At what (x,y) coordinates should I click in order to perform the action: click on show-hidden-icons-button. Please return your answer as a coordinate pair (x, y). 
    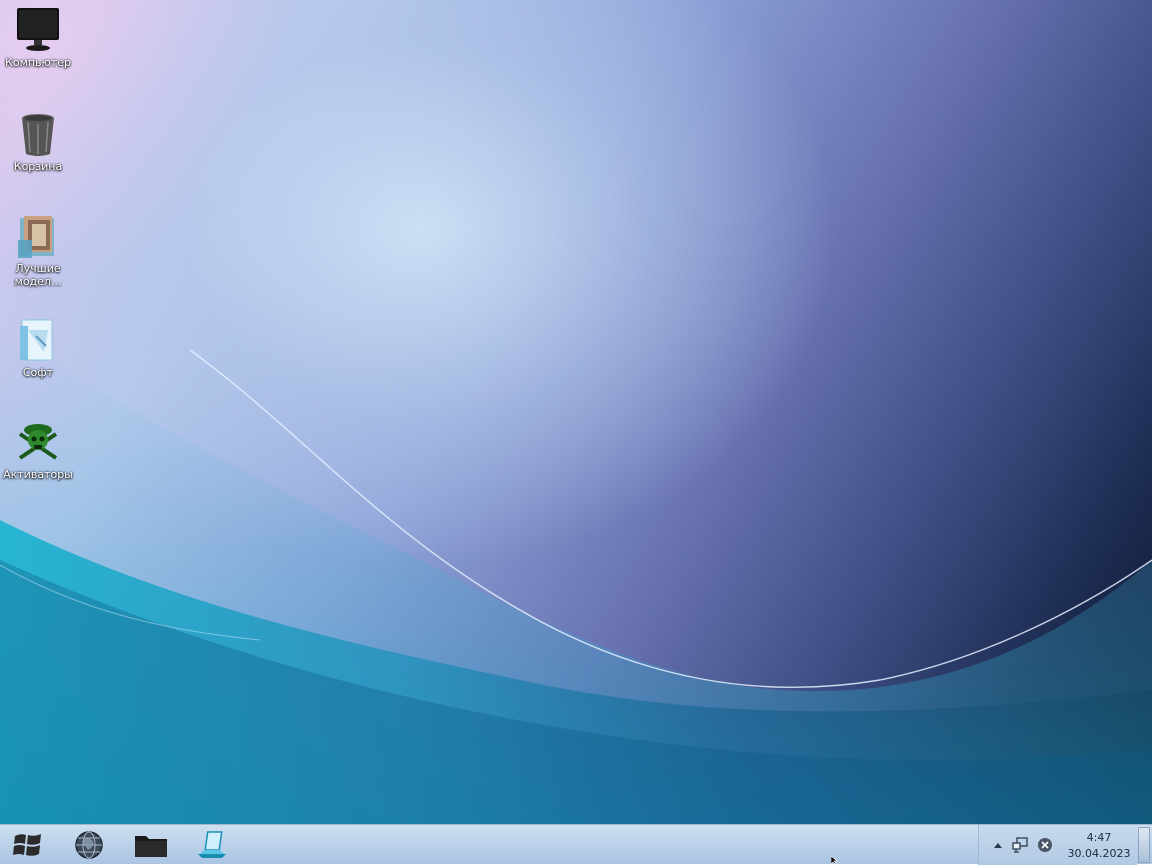
    Looking at the image, I should click on (998, 845).